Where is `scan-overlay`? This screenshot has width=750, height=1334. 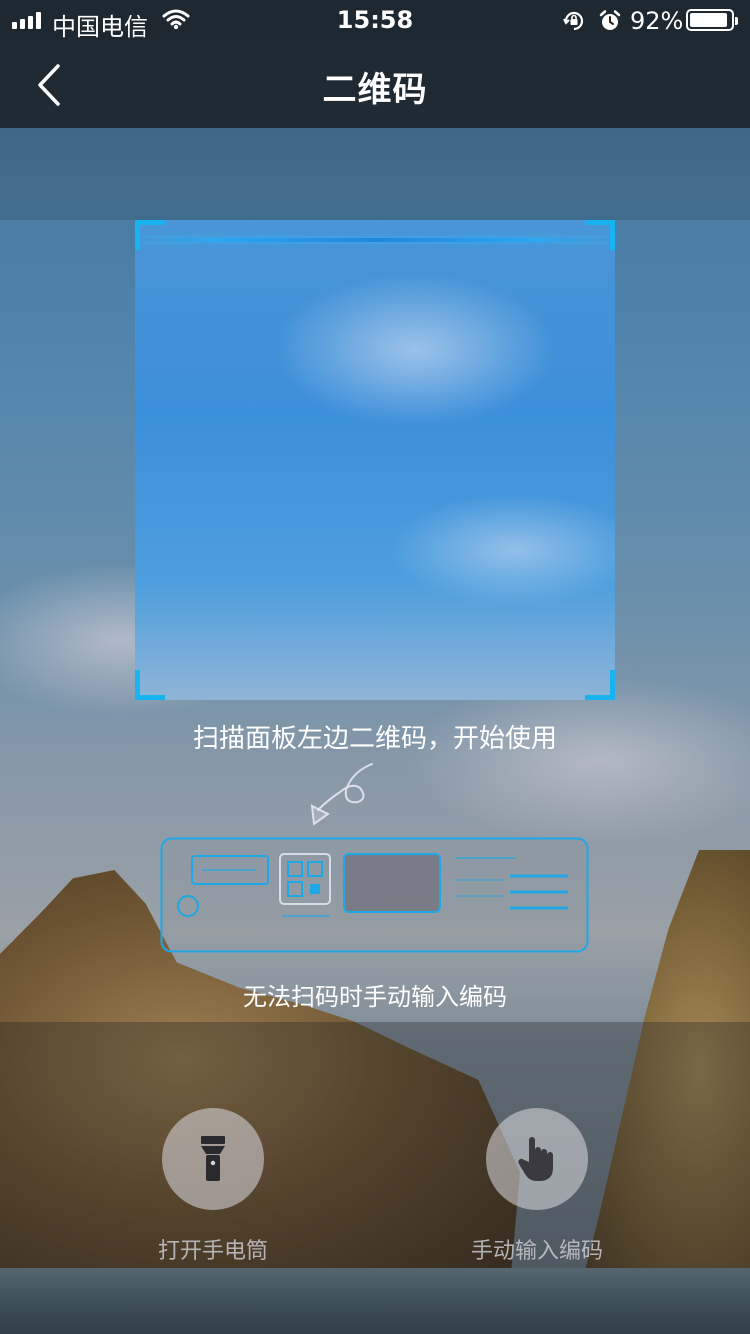
scan-overlay is located at coordinates (375, 174).